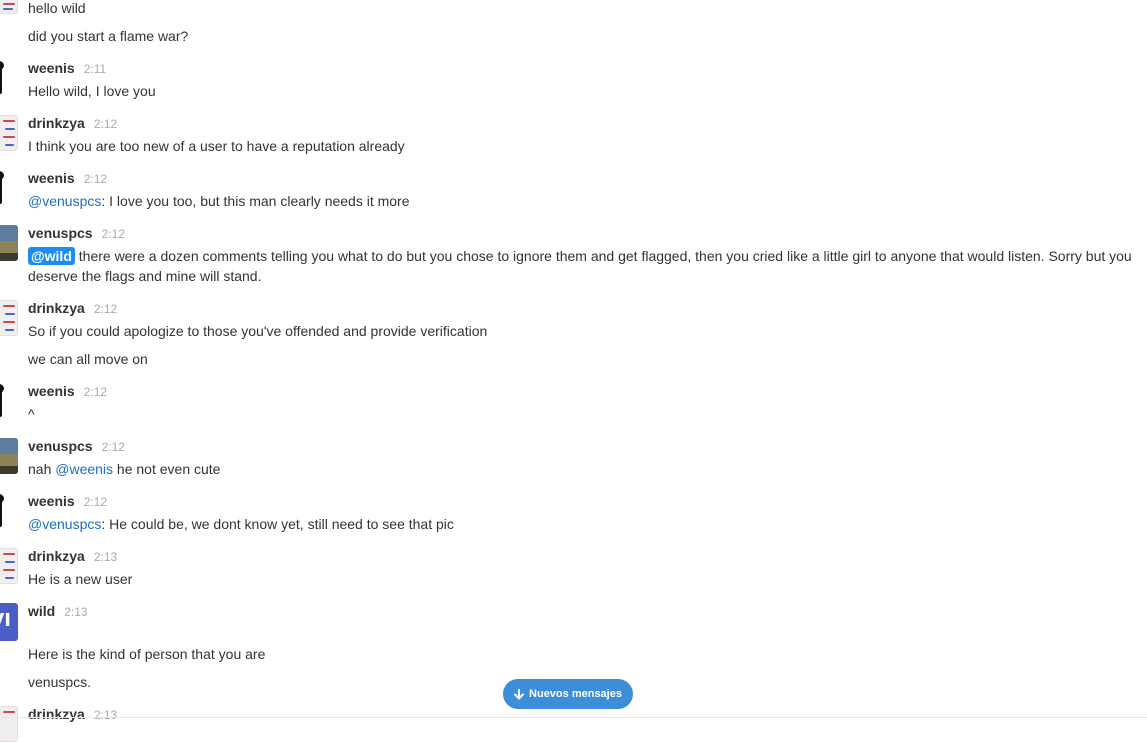 This screenshot has width=1147, height=742. What do you see at coordinates (57, 8) in the screenshot?
I see `message-text: hello wild` at bounding box center [57, 8].